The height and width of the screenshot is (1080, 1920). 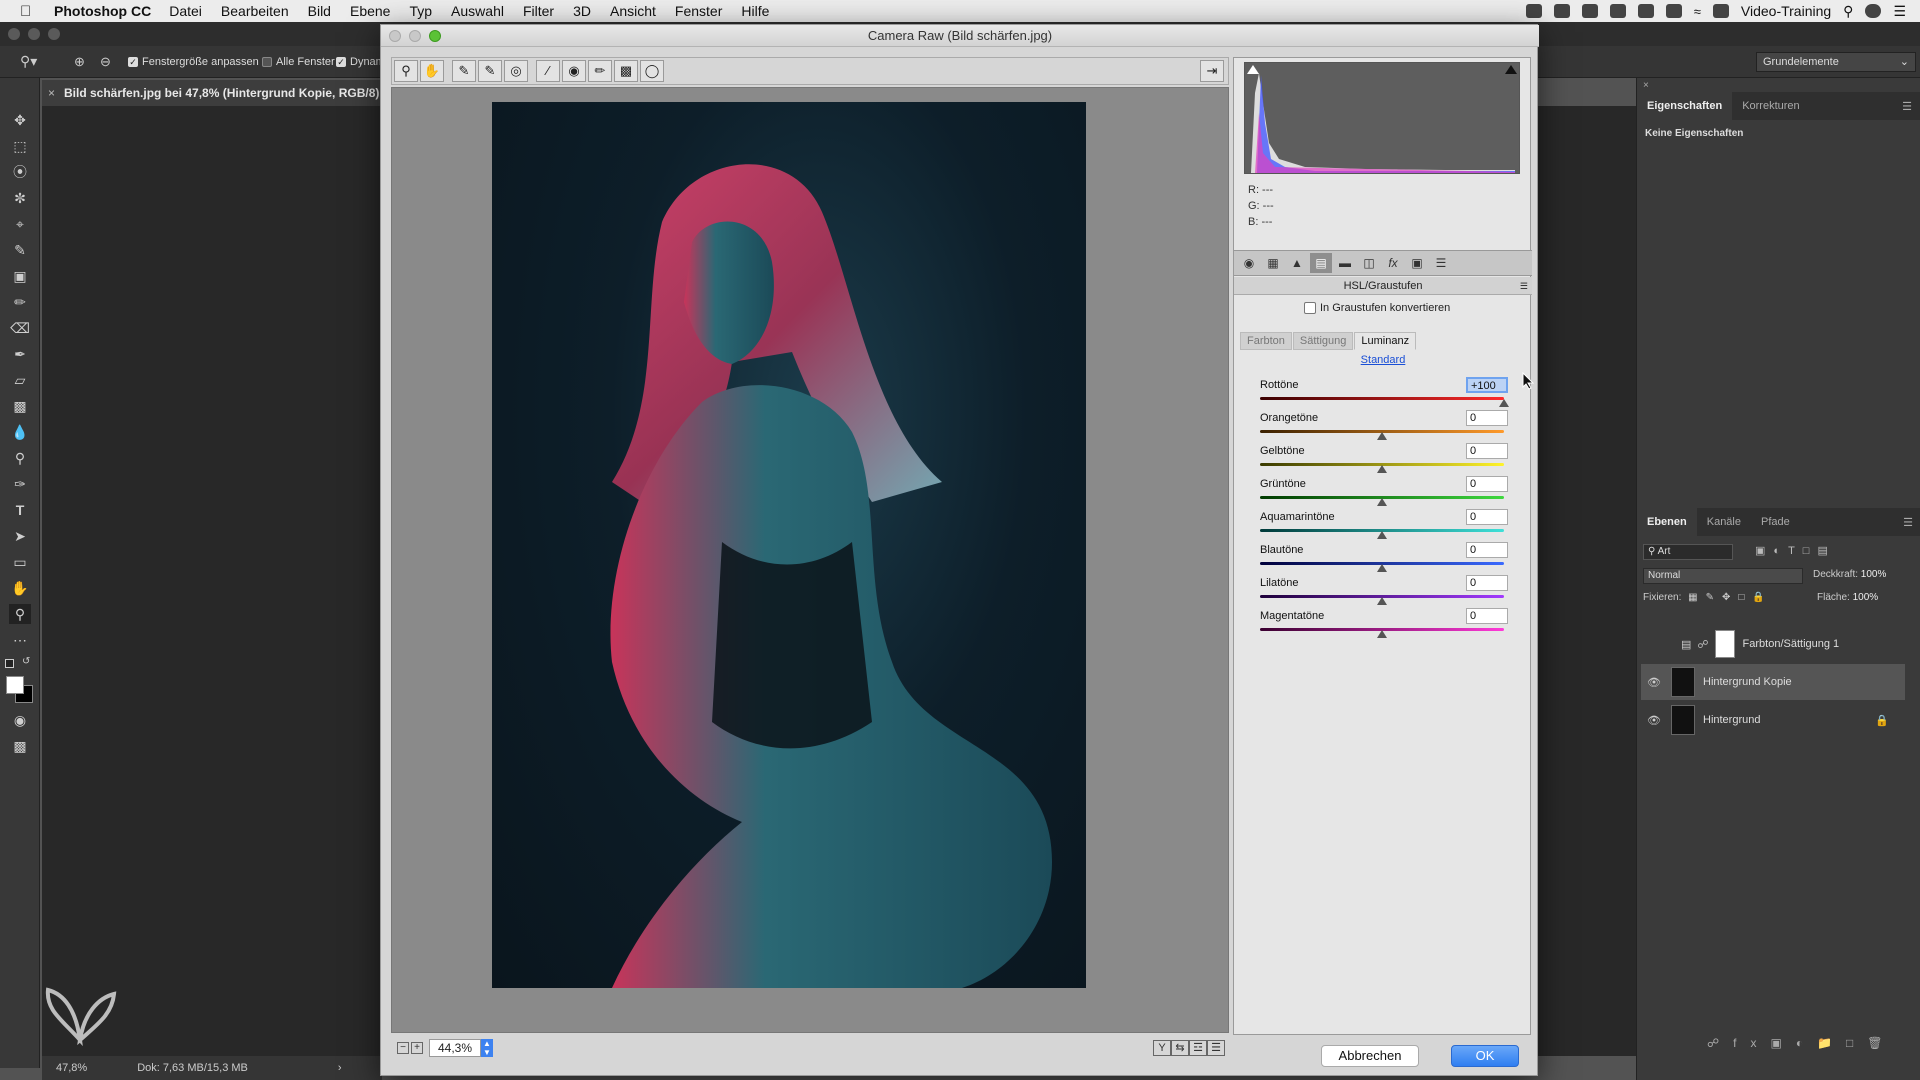 I want to click on menu-hilfe: Hilfe, so click(x=755, y=11).